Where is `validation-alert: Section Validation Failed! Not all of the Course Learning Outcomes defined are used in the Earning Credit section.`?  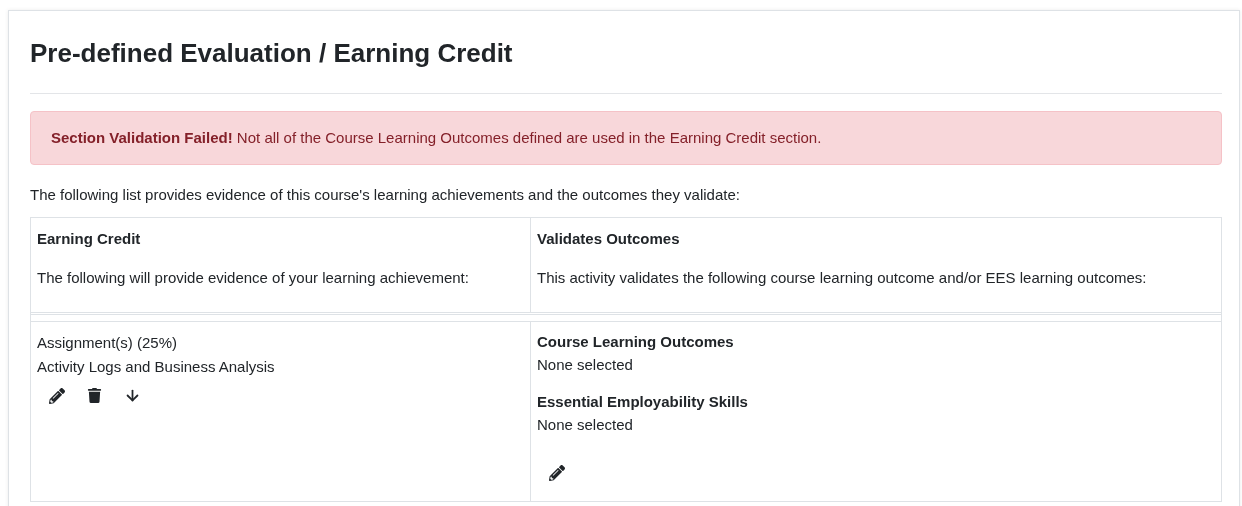
validation-alert: Section Validation Failed! Not all of the Course Learning Outcomes defined are used in the Earning Credit section. is located at coordinates (626, 138).